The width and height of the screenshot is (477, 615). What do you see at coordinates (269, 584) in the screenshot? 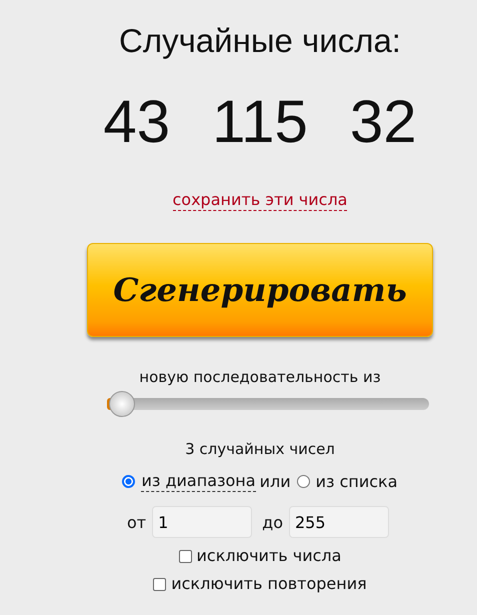
I see `checkbox-label: исключить повторения` at bounding box center [269, 584].